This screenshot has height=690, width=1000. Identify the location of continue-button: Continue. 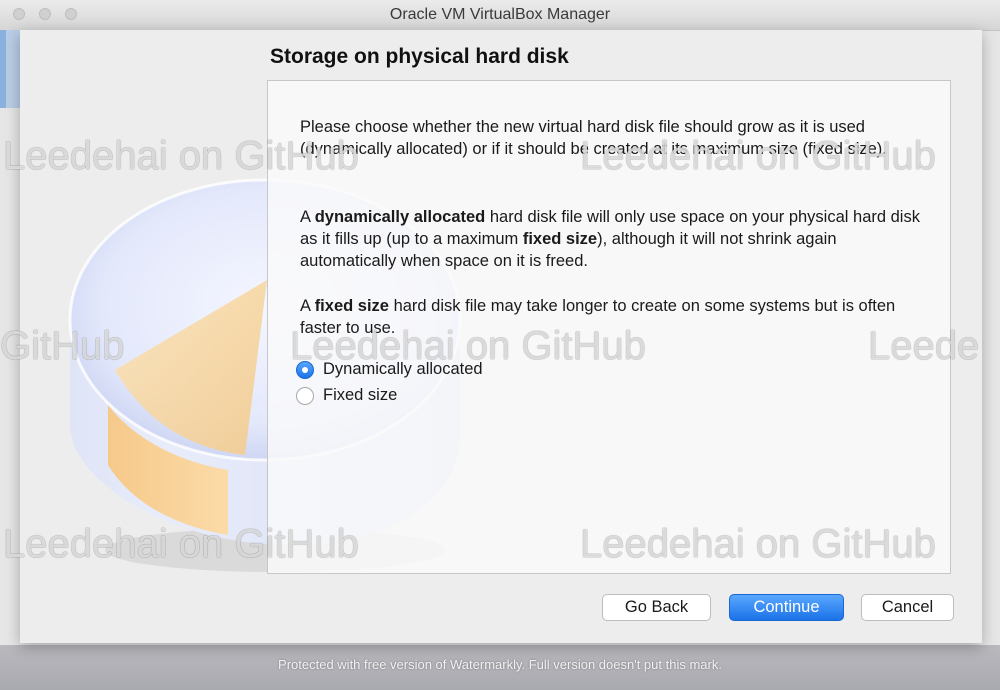
(786, 607).